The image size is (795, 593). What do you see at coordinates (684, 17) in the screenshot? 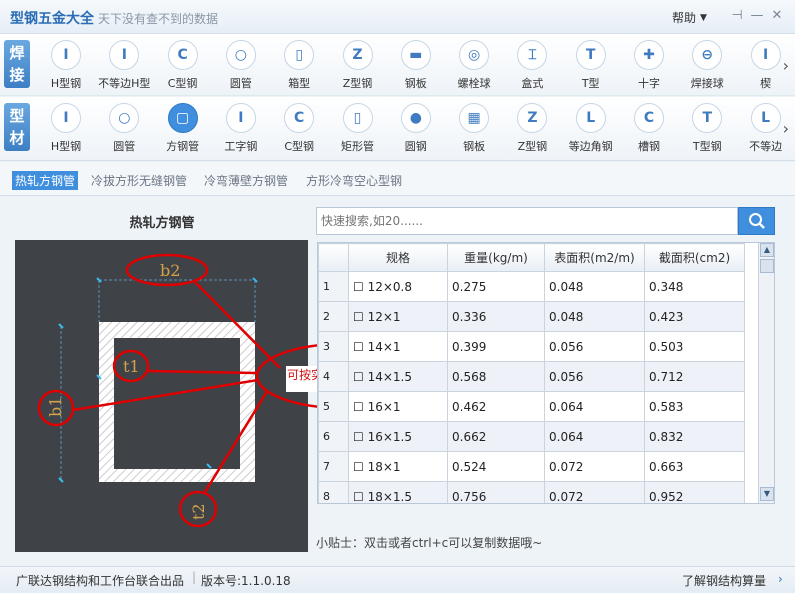
I see `help-label: 帮助` at bounding box center [684, 17].